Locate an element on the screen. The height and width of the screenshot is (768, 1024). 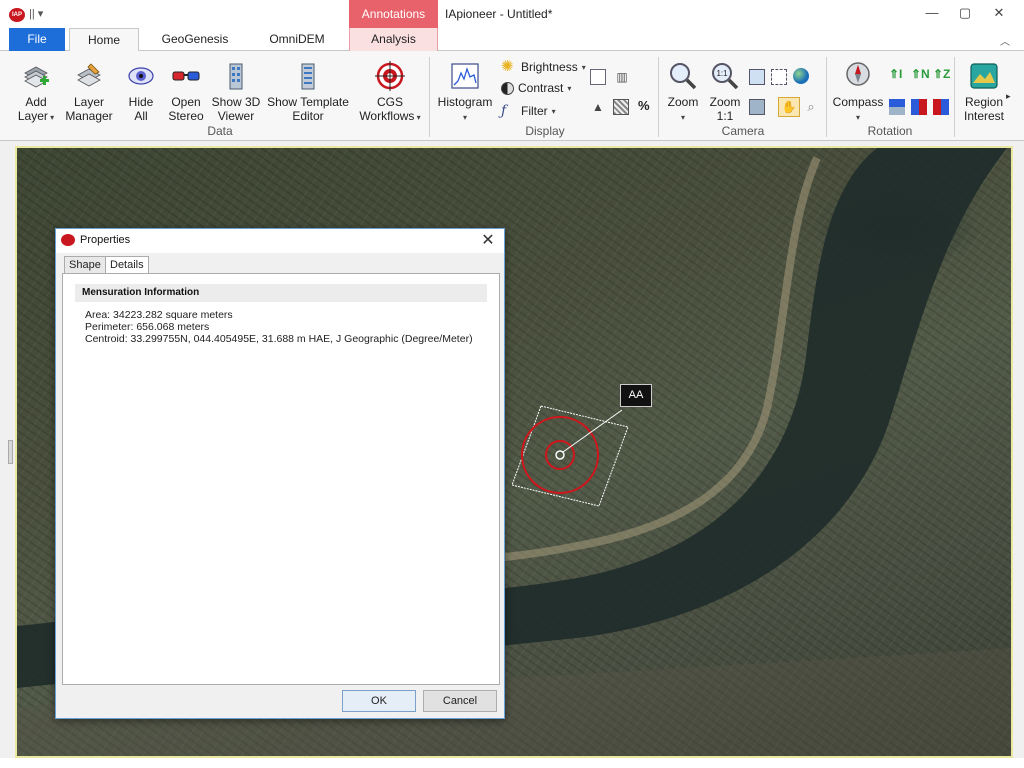
left-panel-grip is located at coordinates (10, 452).